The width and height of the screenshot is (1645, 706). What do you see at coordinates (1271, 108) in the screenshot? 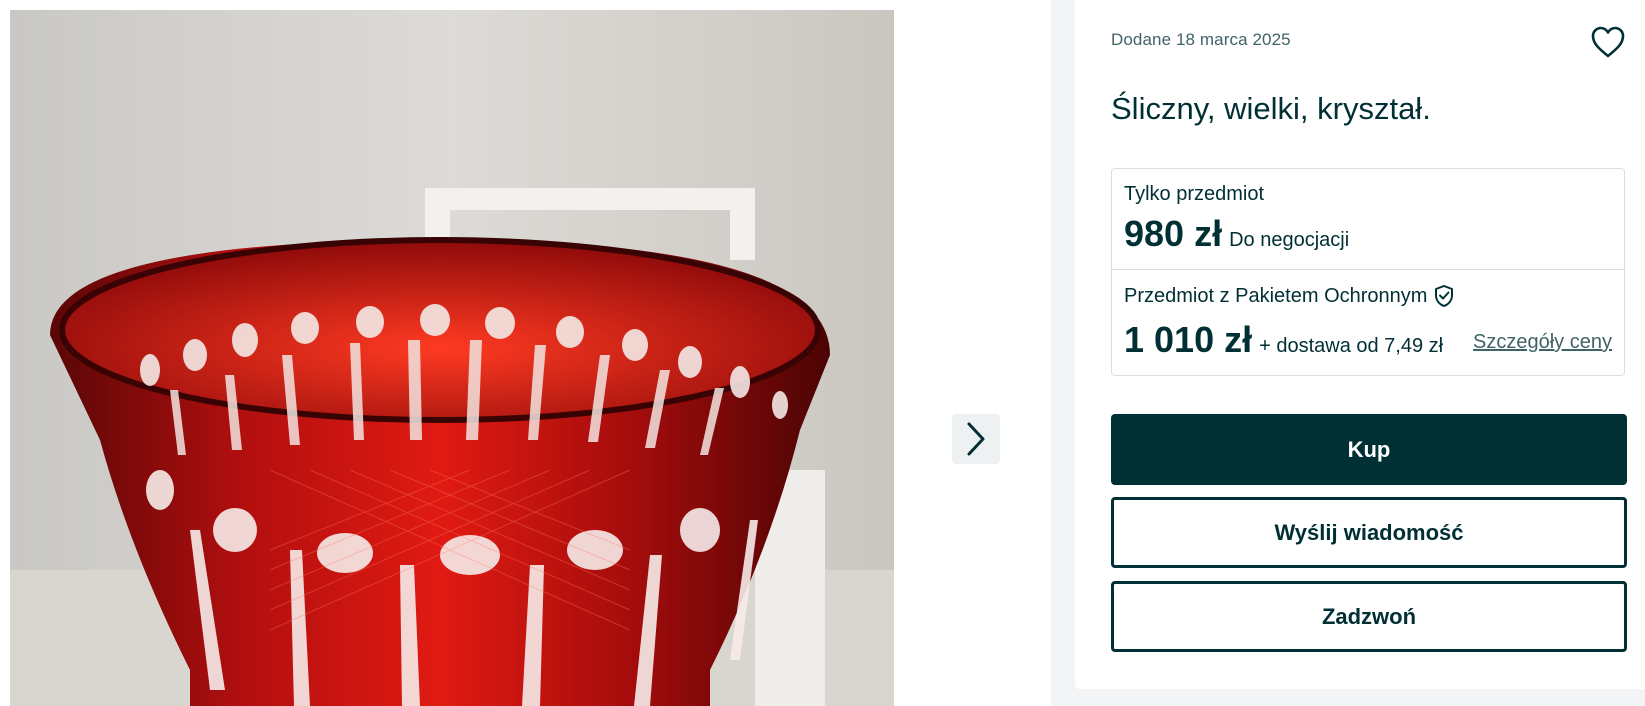
I see `listing-title: Śliczny, wielki, kryształ.` at bounding box center [1271, 108].